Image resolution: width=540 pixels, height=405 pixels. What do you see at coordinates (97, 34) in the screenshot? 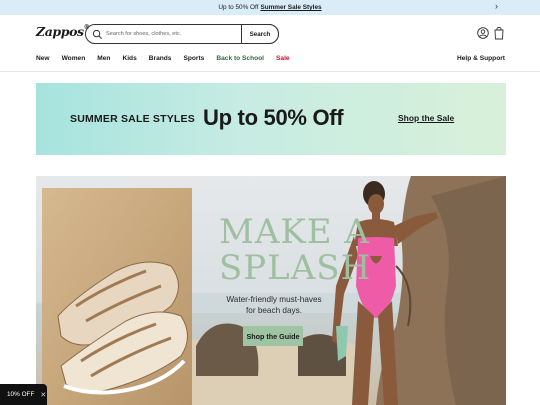
I see `search-icon` at bounding box center [97, 34].